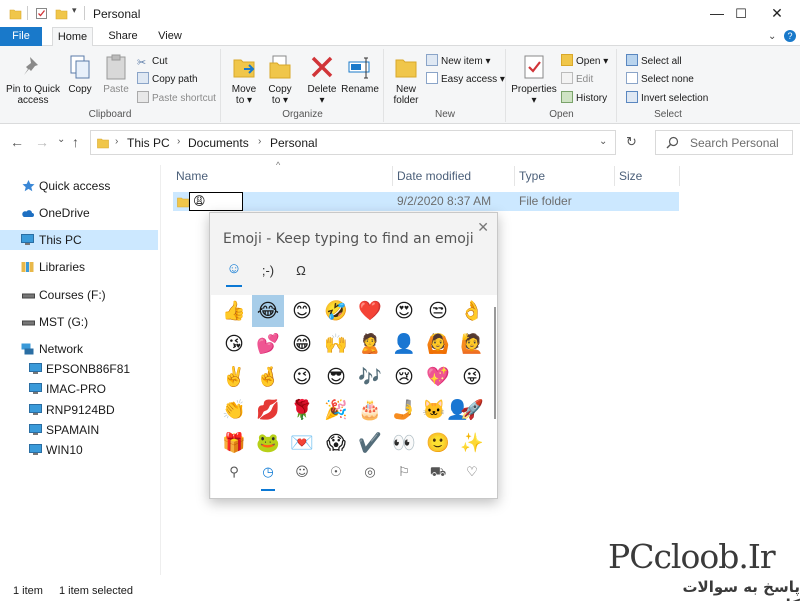 The width and height of the screenshot is (800, 601). What do you see at coordinates (603, 141) in the screenshot?
I see `address-dropdown-button: ⌄` at bounding box center [603, 141].